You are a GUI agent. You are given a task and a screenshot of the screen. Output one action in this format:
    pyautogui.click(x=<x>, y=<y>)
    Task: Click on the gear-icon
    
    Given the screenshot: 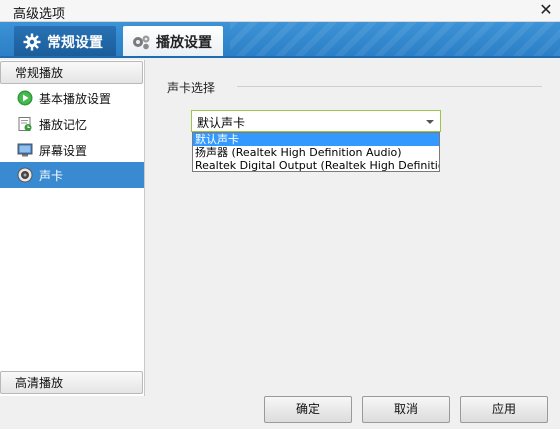 What is the action you would take?
    pyautogui.click(x=32, y=42)
    